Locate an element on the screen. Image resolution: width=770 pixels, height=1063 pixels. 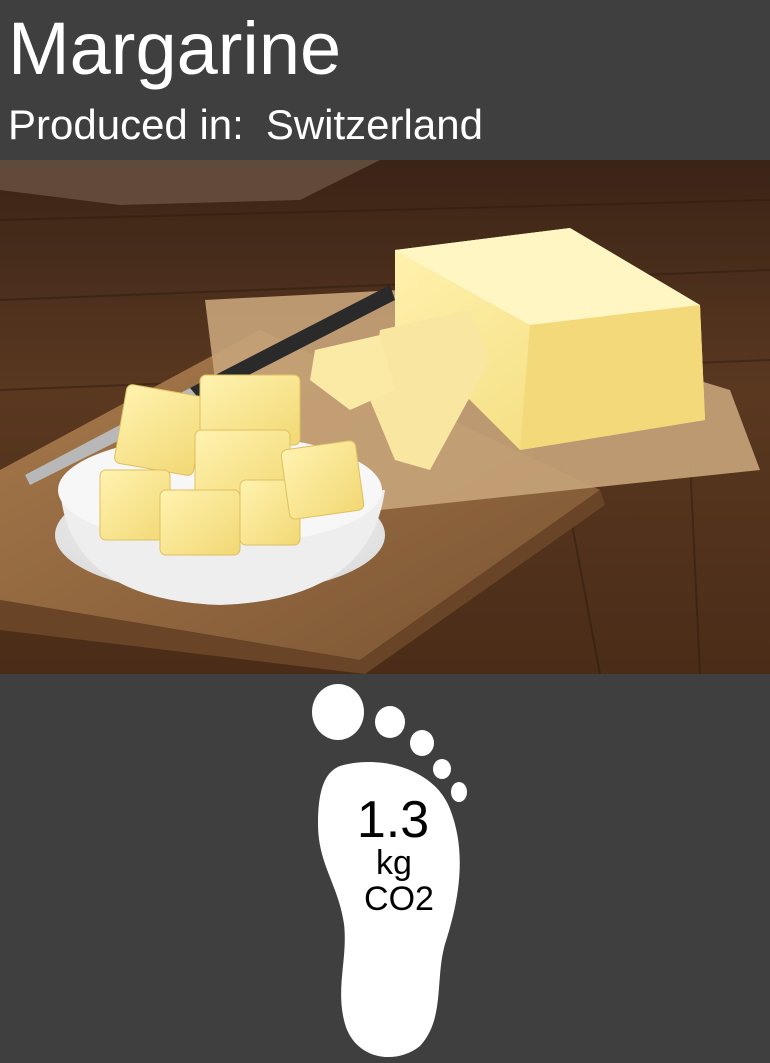
origin-label: Produced in: is located at coordinates (126, 124).